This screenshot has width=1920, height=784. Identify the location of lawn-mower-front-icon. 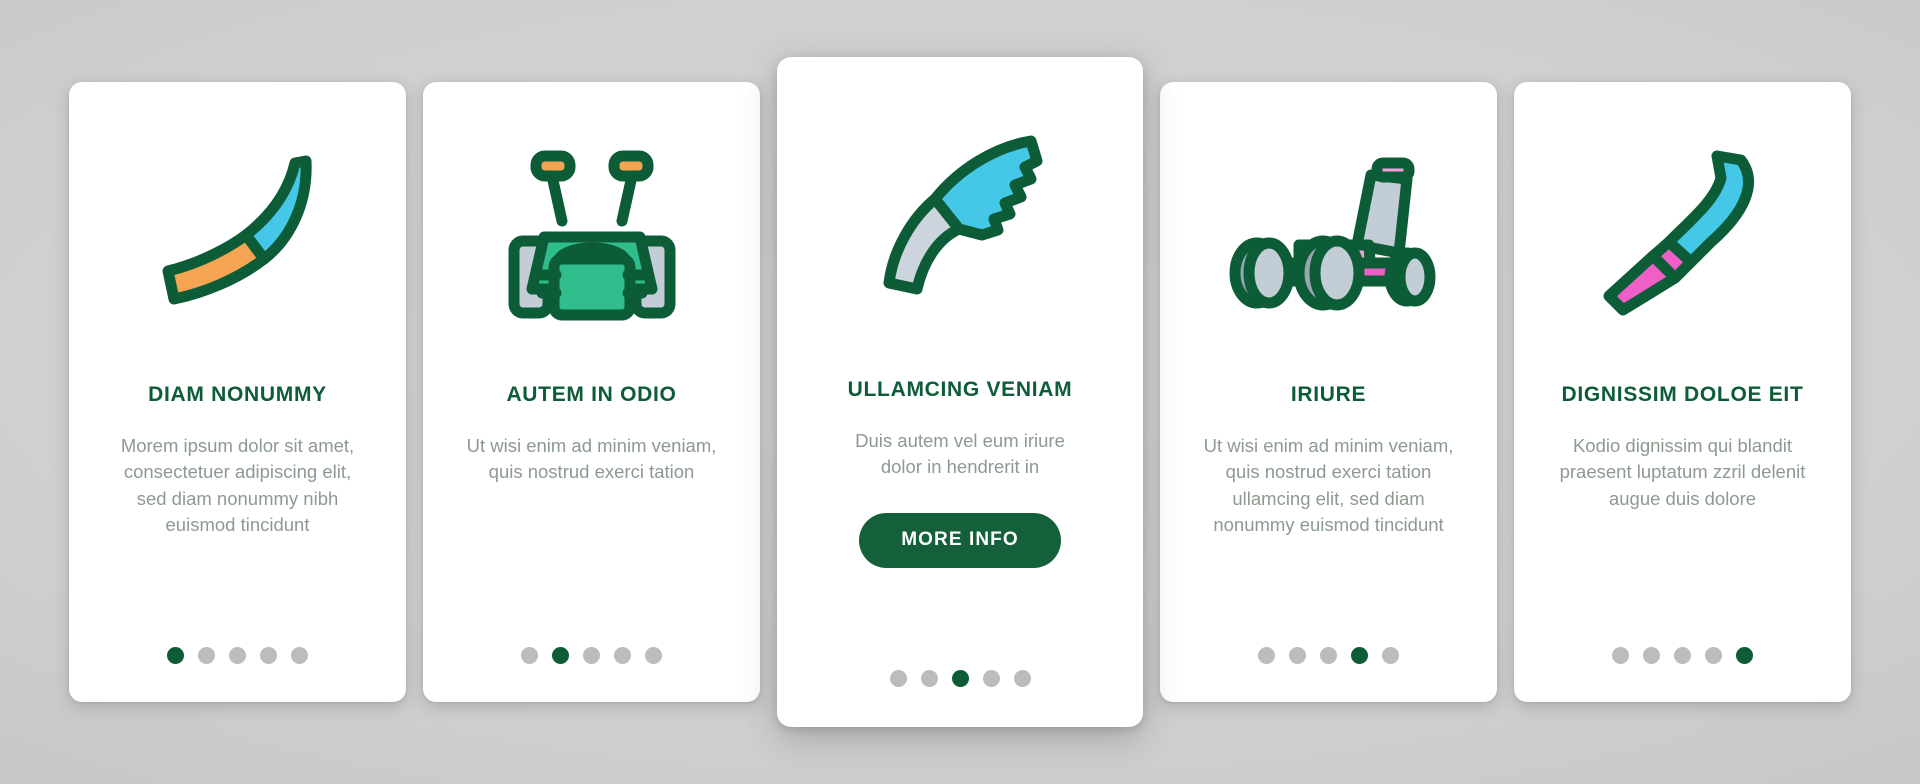
(591, 232).